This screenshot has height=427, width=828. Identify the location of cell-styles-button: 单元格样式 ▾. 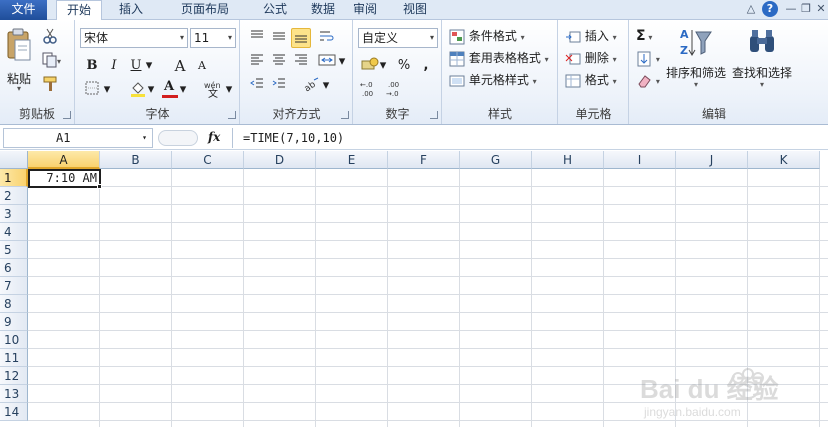
(493, 80).